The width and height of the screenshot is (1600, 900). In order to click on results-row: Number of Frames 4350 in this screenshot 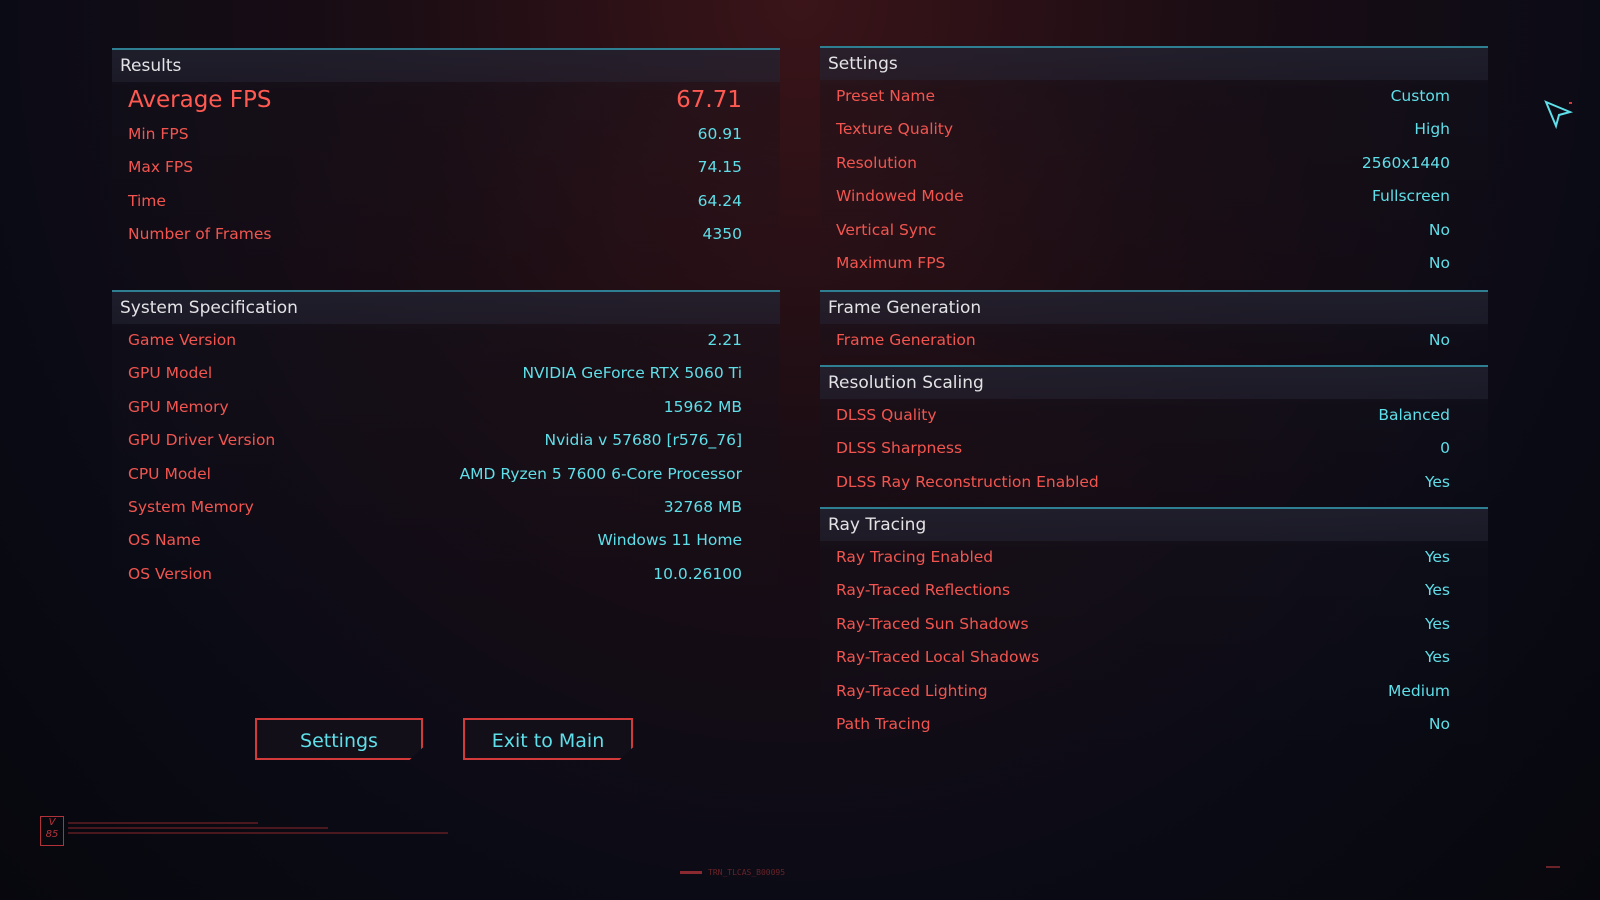, I will do `click(446, 234)`.